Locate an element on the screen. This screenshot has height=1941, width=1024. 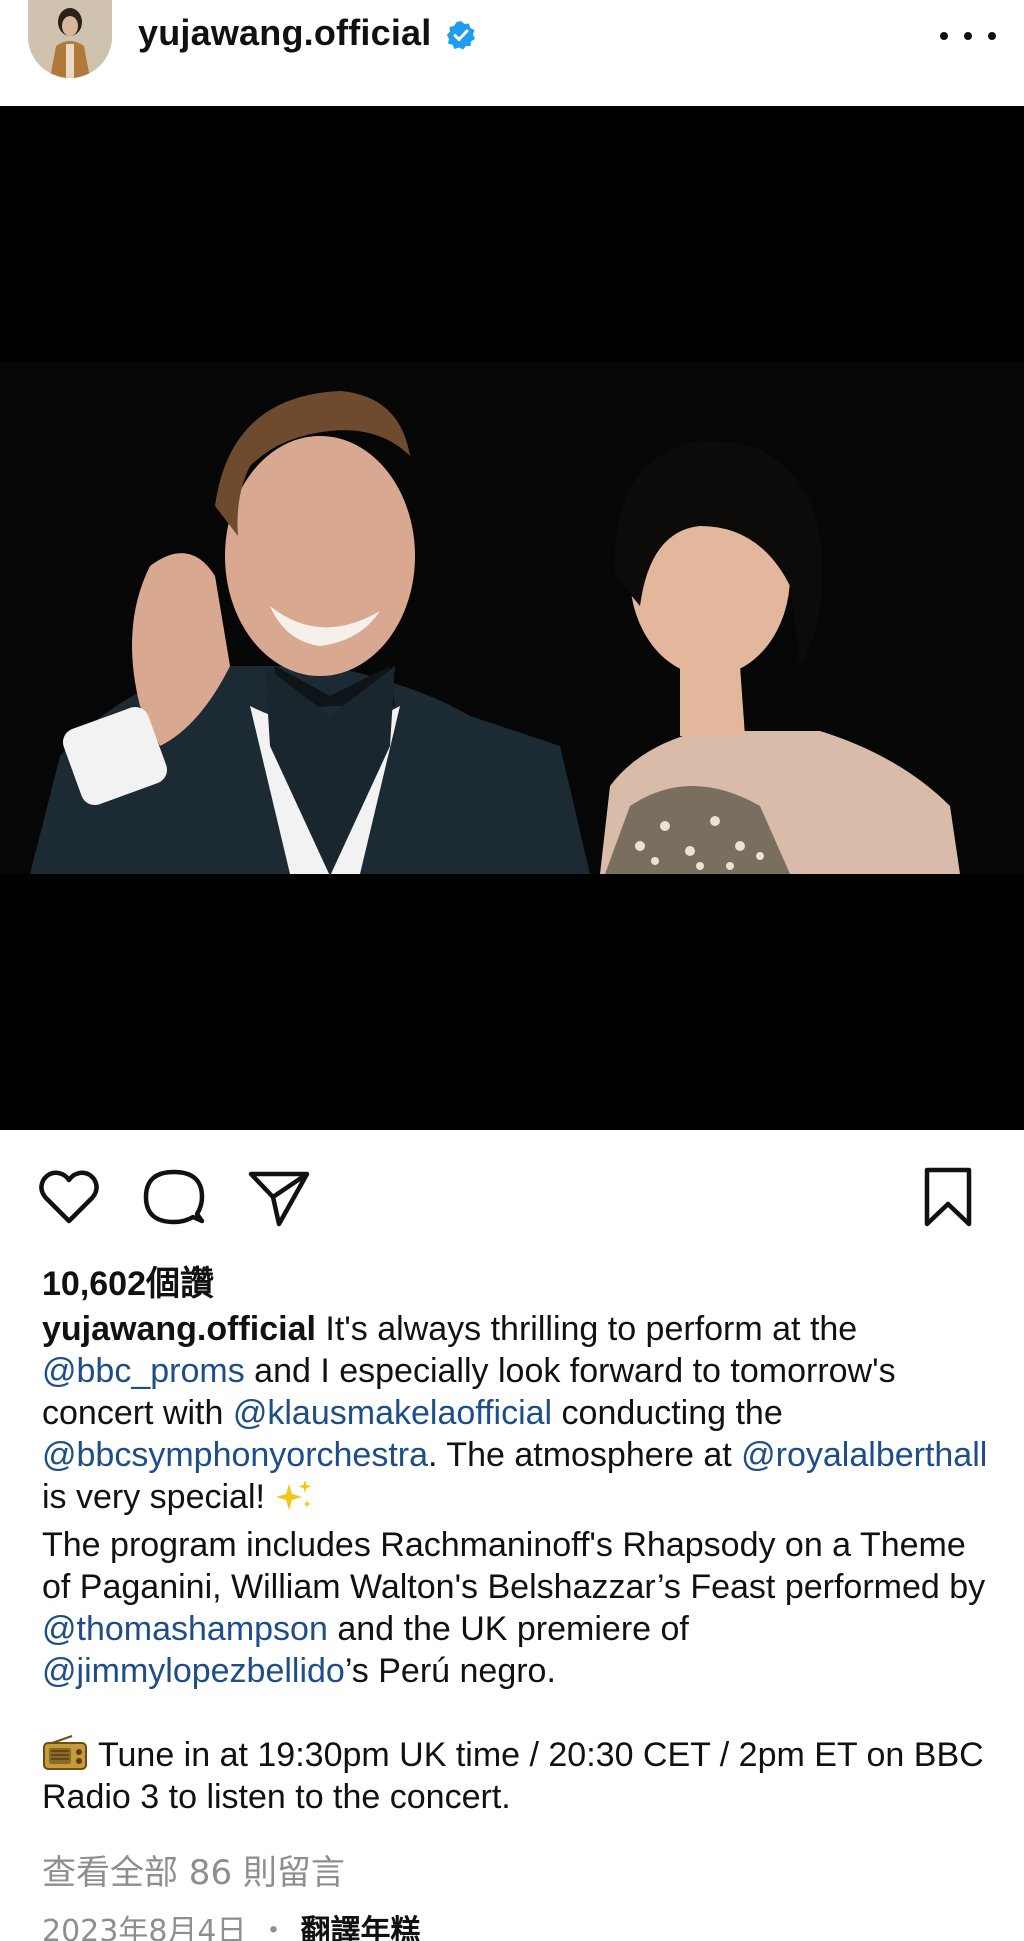
verified-badge-icon is located at coordinates (461, 35).